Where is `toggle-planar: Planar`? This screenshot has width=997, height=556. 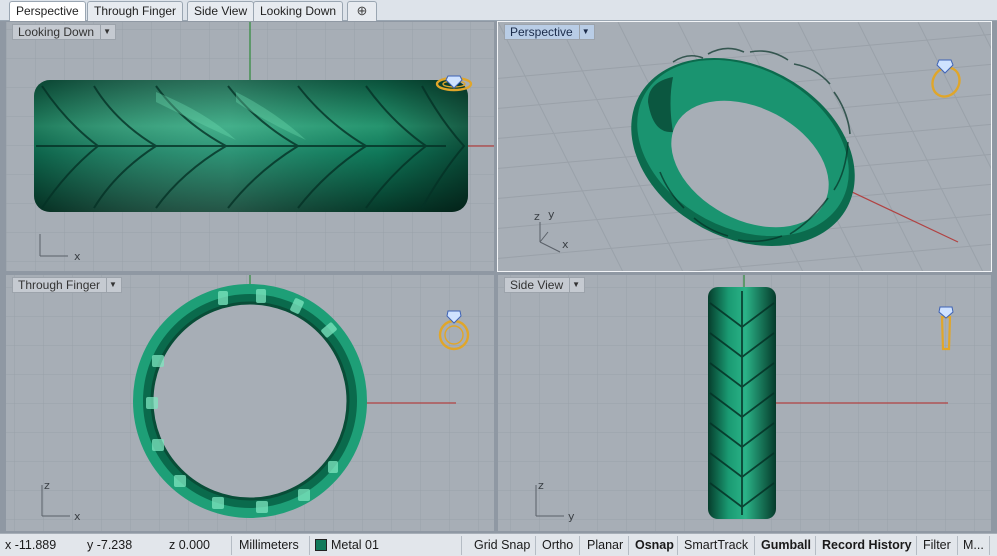 toggle-planar: Planar is located at coordinates (606, 545).